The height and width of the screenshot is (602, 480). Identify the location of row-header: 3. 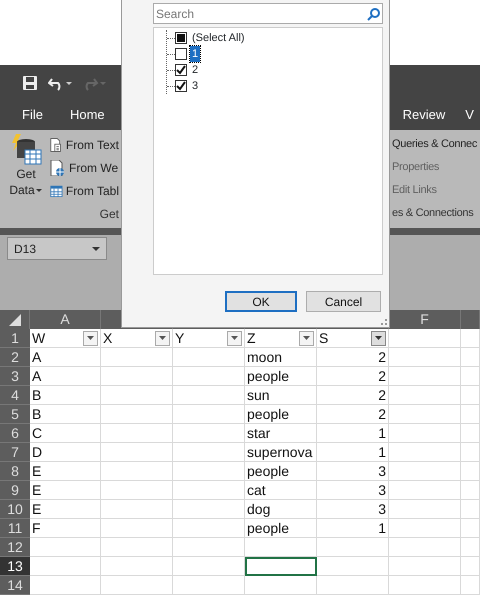
(15, 376).